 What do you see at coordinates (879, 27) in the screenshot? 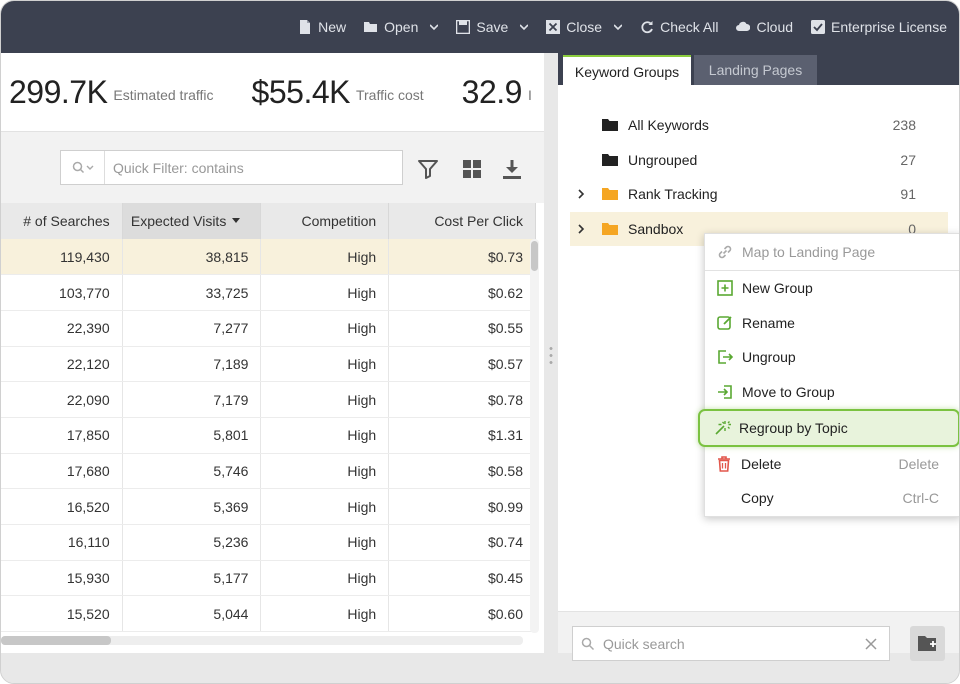
I see `enterprise-license-button: Enterprise License` at bounding box center [879, 27].